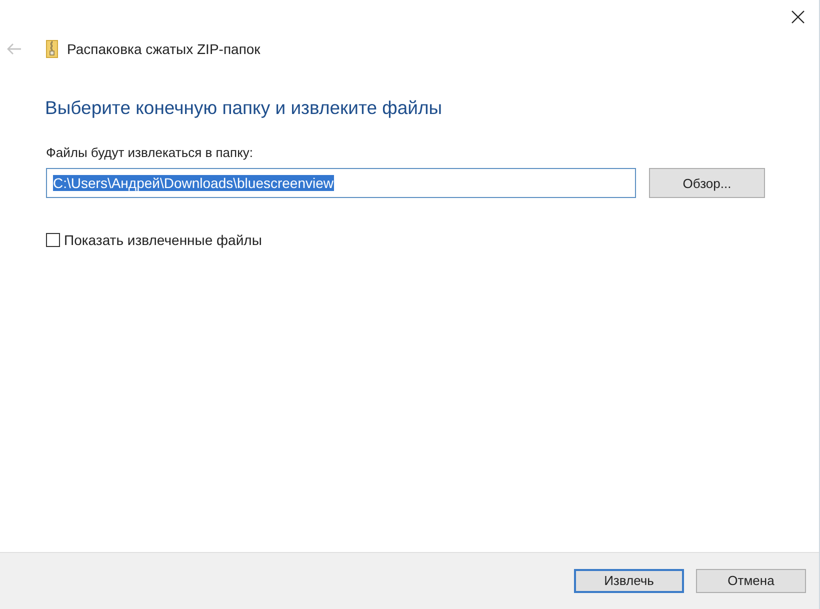 This screenshot has width=820, height=609. Describe the element at coordinates (163, 49) in the screenshot. I see `window-title: Распаковка сжатых ZIP-папок` at that location.